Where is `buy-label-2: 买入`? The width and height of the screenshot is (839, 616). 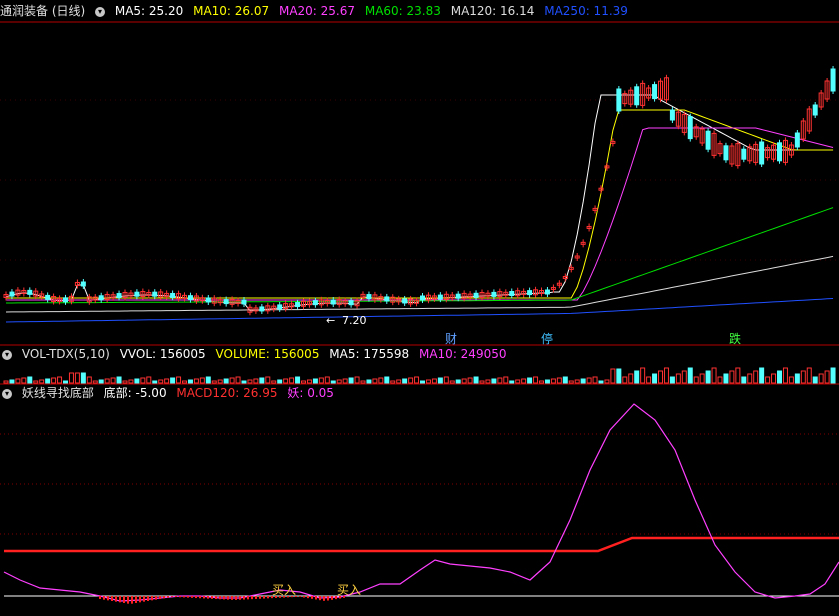 buy-label-2: 买入 is located at coordinates (349, 590).